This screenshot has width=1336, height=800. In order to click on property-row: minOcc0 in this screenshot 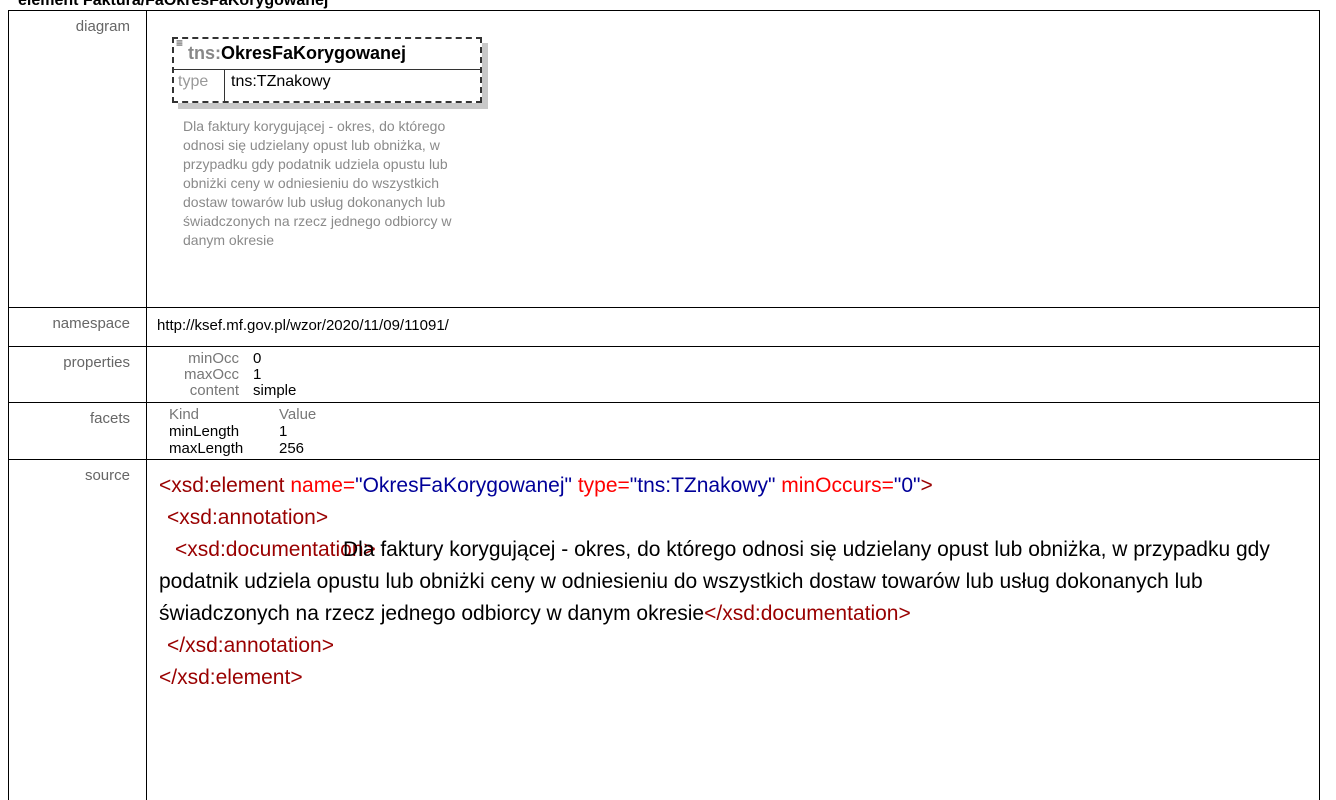, I will do `click(232, 359)`.